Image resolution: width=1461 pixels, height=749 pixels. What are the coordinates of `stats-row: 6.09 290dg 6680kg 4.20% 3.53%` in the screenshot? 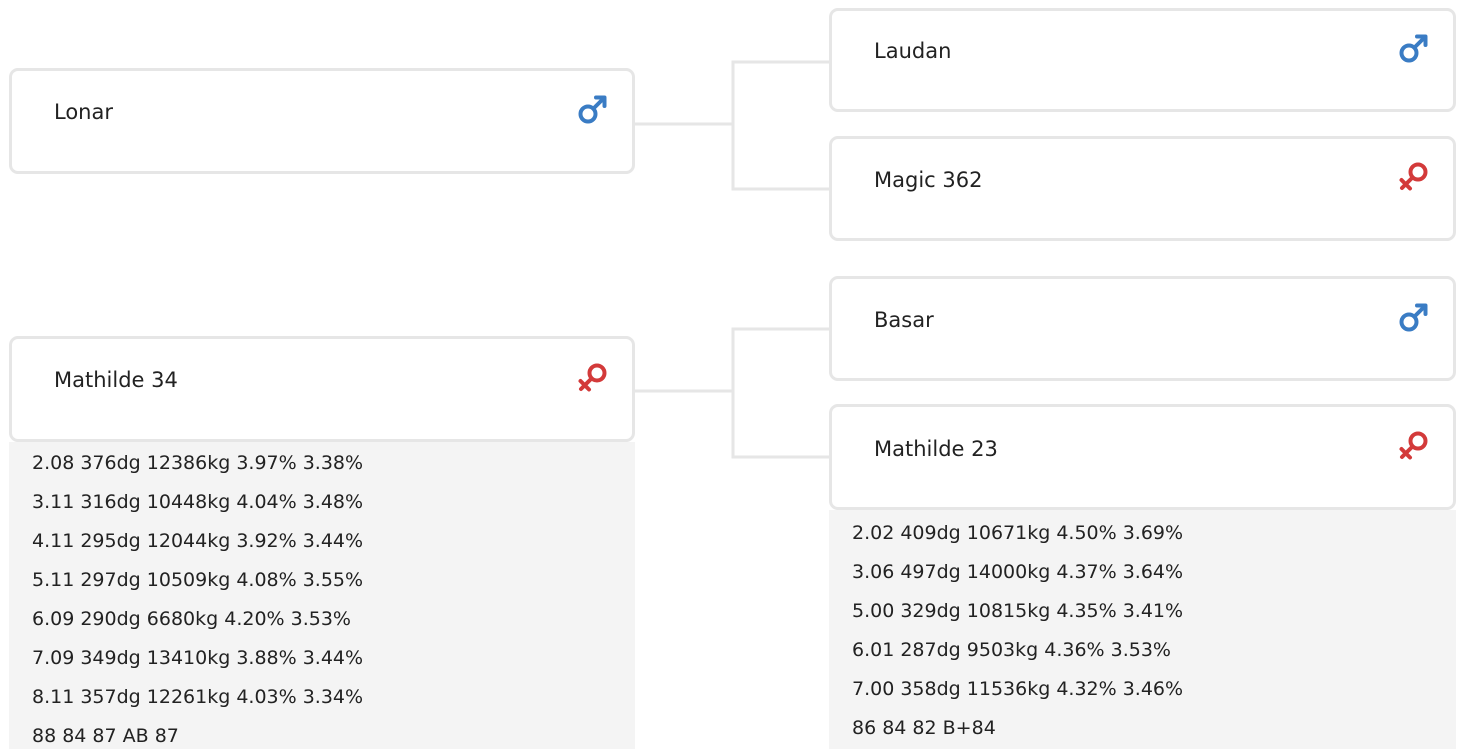 It's located at (191, 619).